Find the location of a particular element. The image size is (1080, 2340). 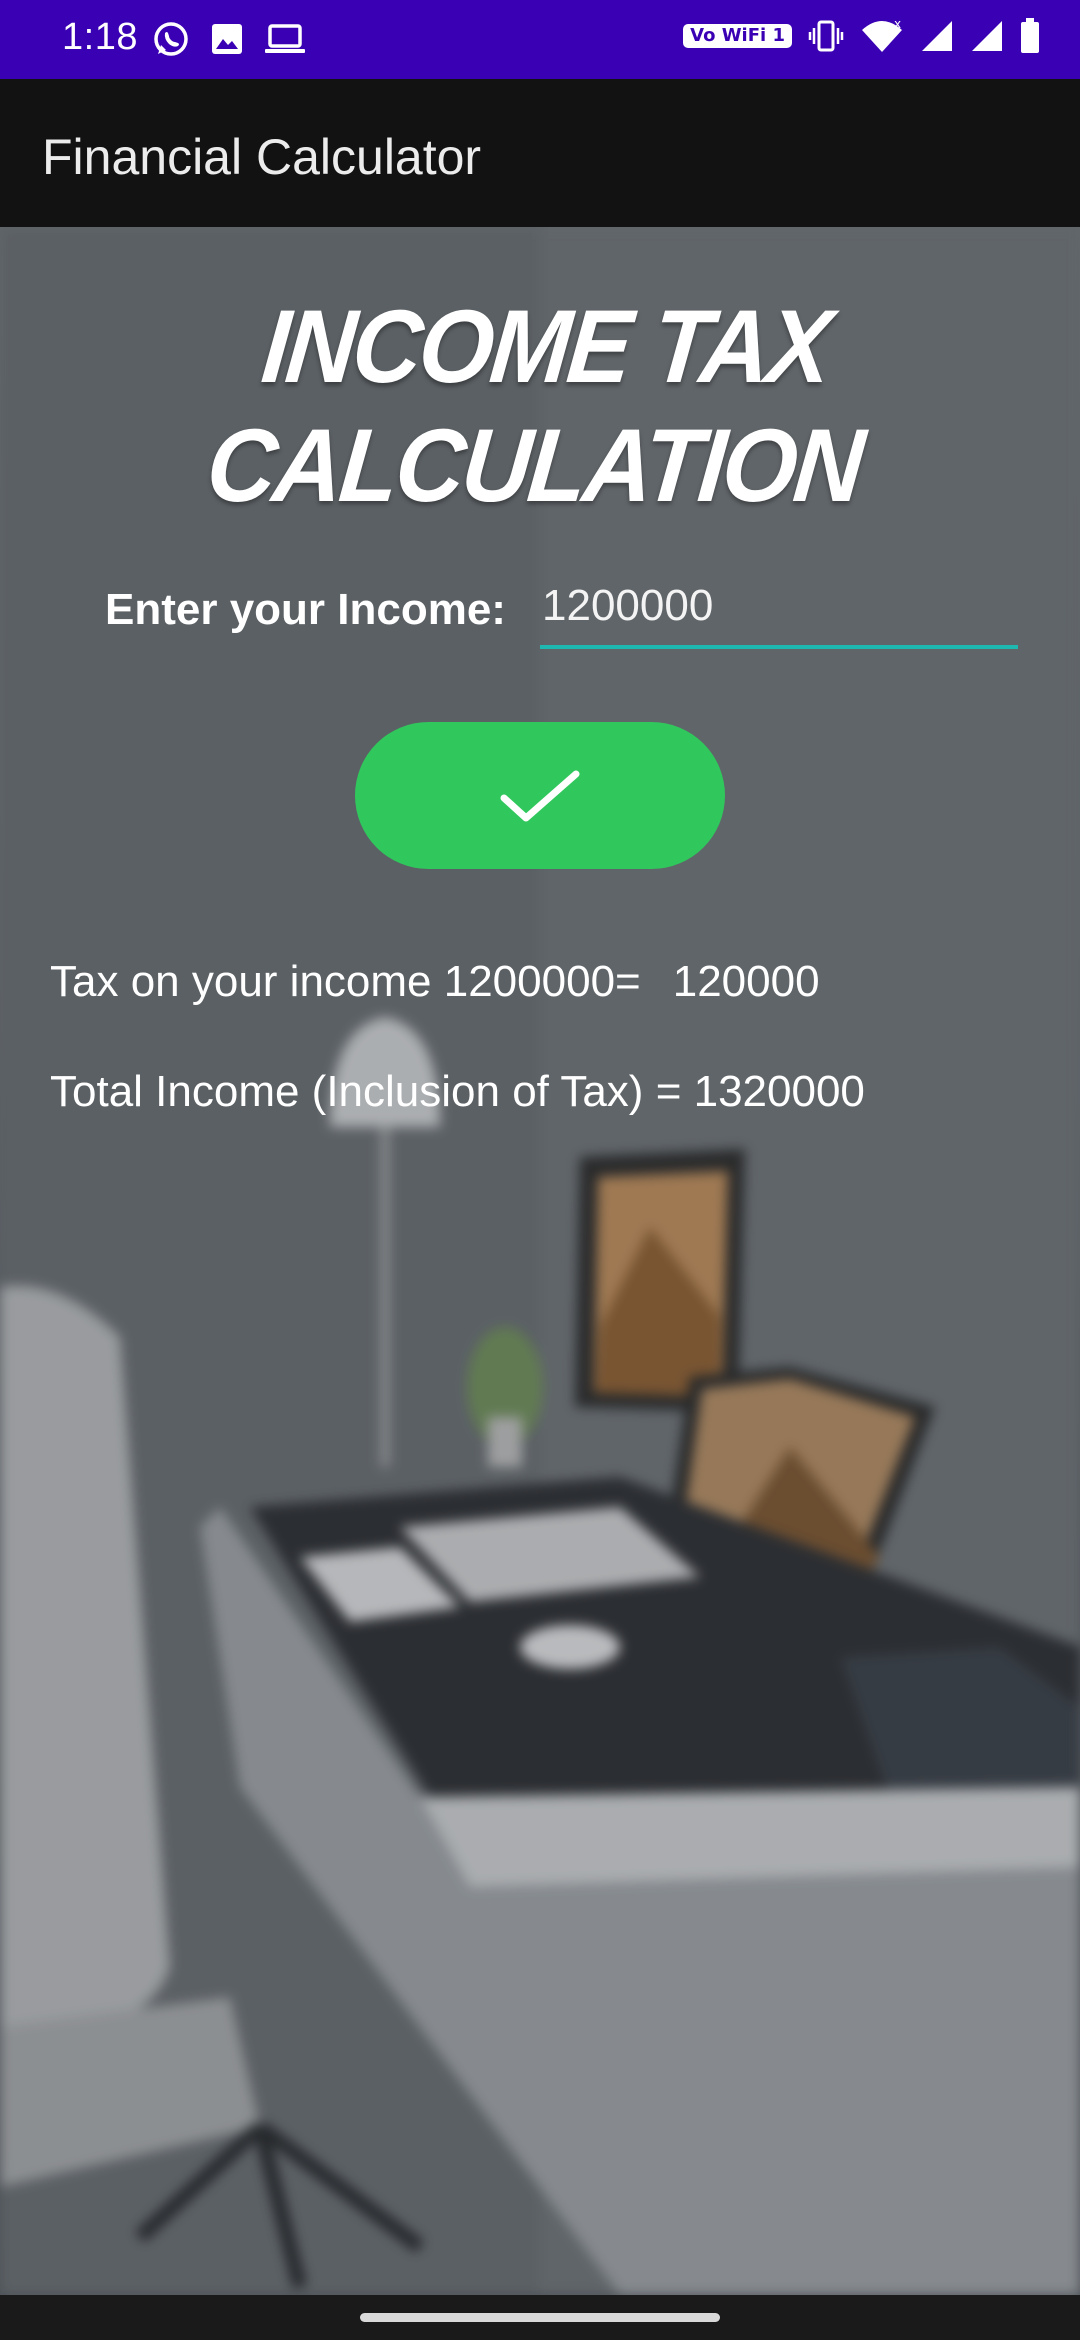

income-input is located at coordinates (779, 611).